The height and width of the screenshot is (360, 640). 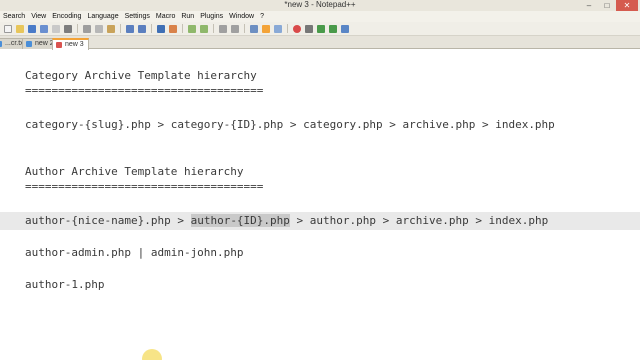 I want to click on show-all-icon, so click(x=266, y=28).